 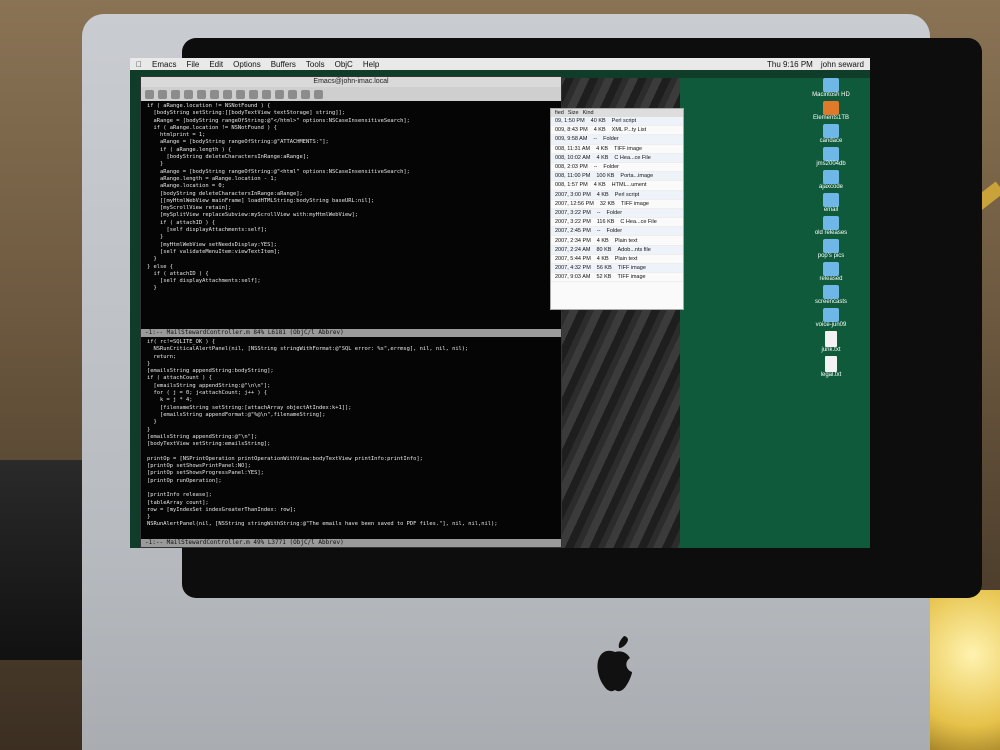 What do you see at coordinates (318, 94) in the screenshot?
I see `help-icon` at bounding box center [318, 94].